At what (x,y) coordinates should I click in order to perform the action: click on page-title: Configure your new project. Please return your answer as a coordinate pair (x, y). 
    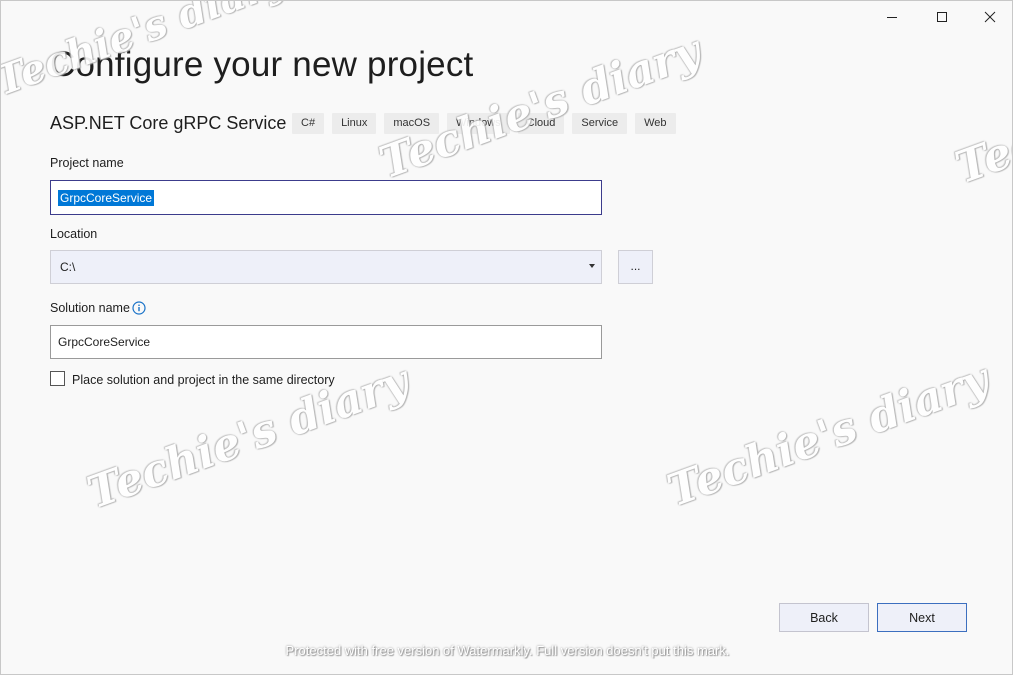
    Looking at the image, I should click on (262, 64).